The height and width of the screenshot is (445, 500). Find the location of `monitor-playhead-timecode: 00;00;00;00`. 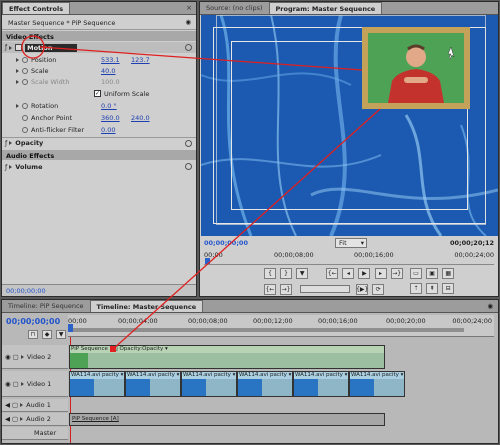

monitor-playhead-timecode: 00;00;00;00 is located at coordinates (226, 243).